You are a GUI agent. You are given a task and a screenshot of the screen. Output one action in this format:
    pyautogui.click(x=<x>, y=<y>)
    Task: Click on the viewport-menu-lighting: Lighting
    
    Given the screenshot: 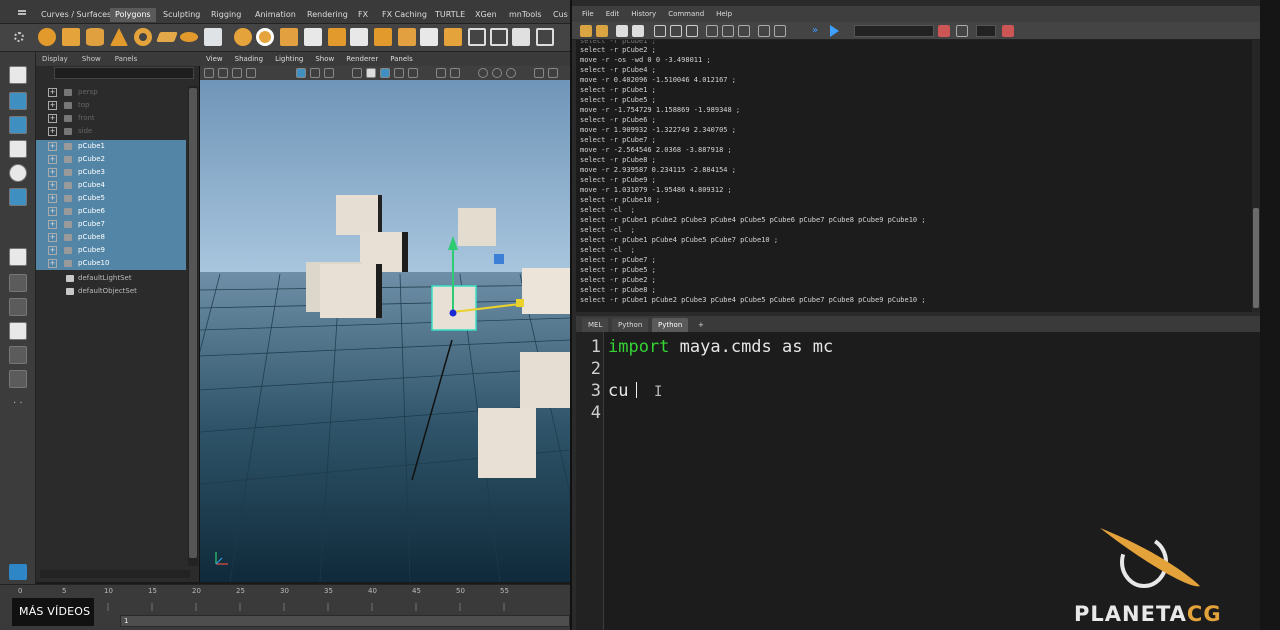 What is the action you would take?
    pyautogui.click(x=289, y=59)
    